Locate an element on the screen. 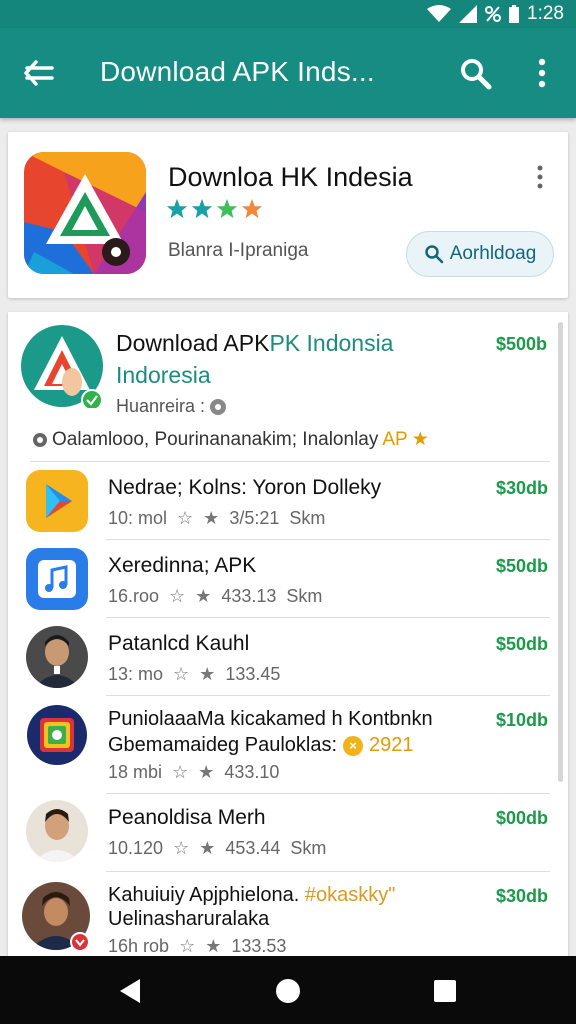 The image size is (576, 1024). battery-icon is located at coordinates (514, 14).